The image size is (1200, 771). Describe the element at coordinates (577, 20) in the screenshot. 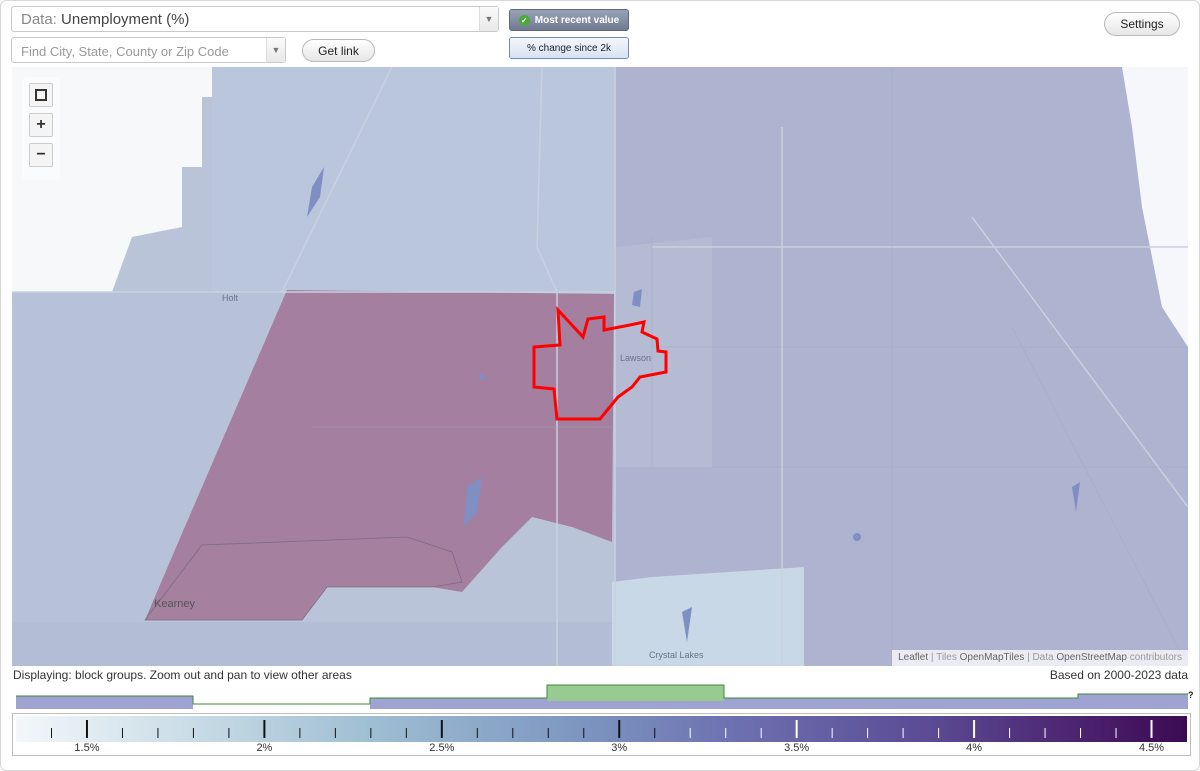

I see `most-recent-label: Most recent value` at that location.